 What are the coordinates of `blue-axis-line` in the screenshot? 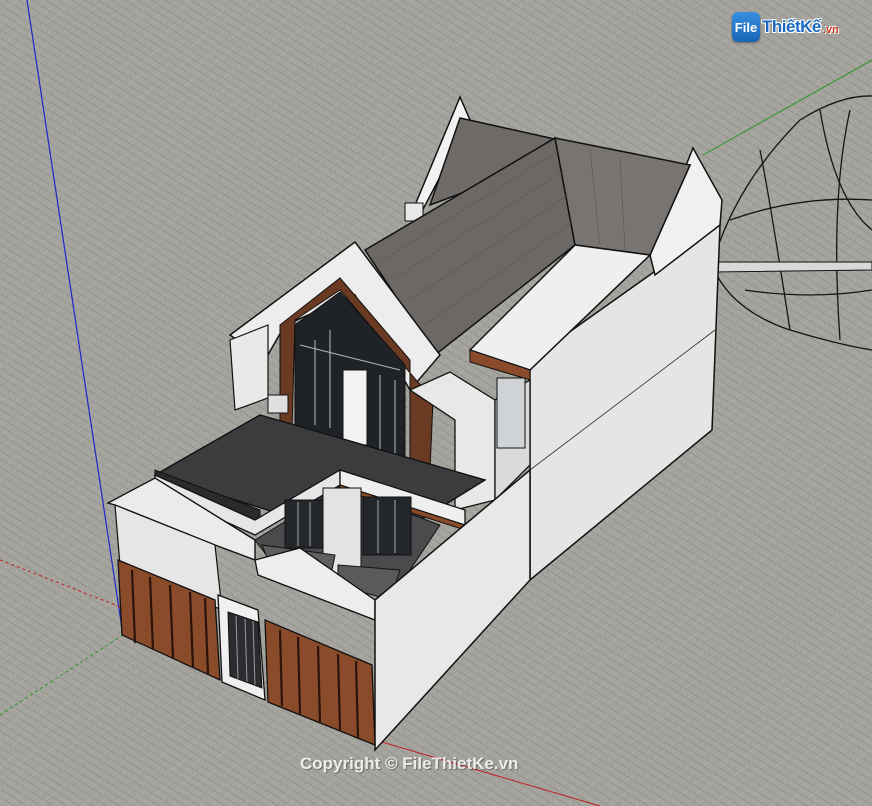 It's located at (75, 318).